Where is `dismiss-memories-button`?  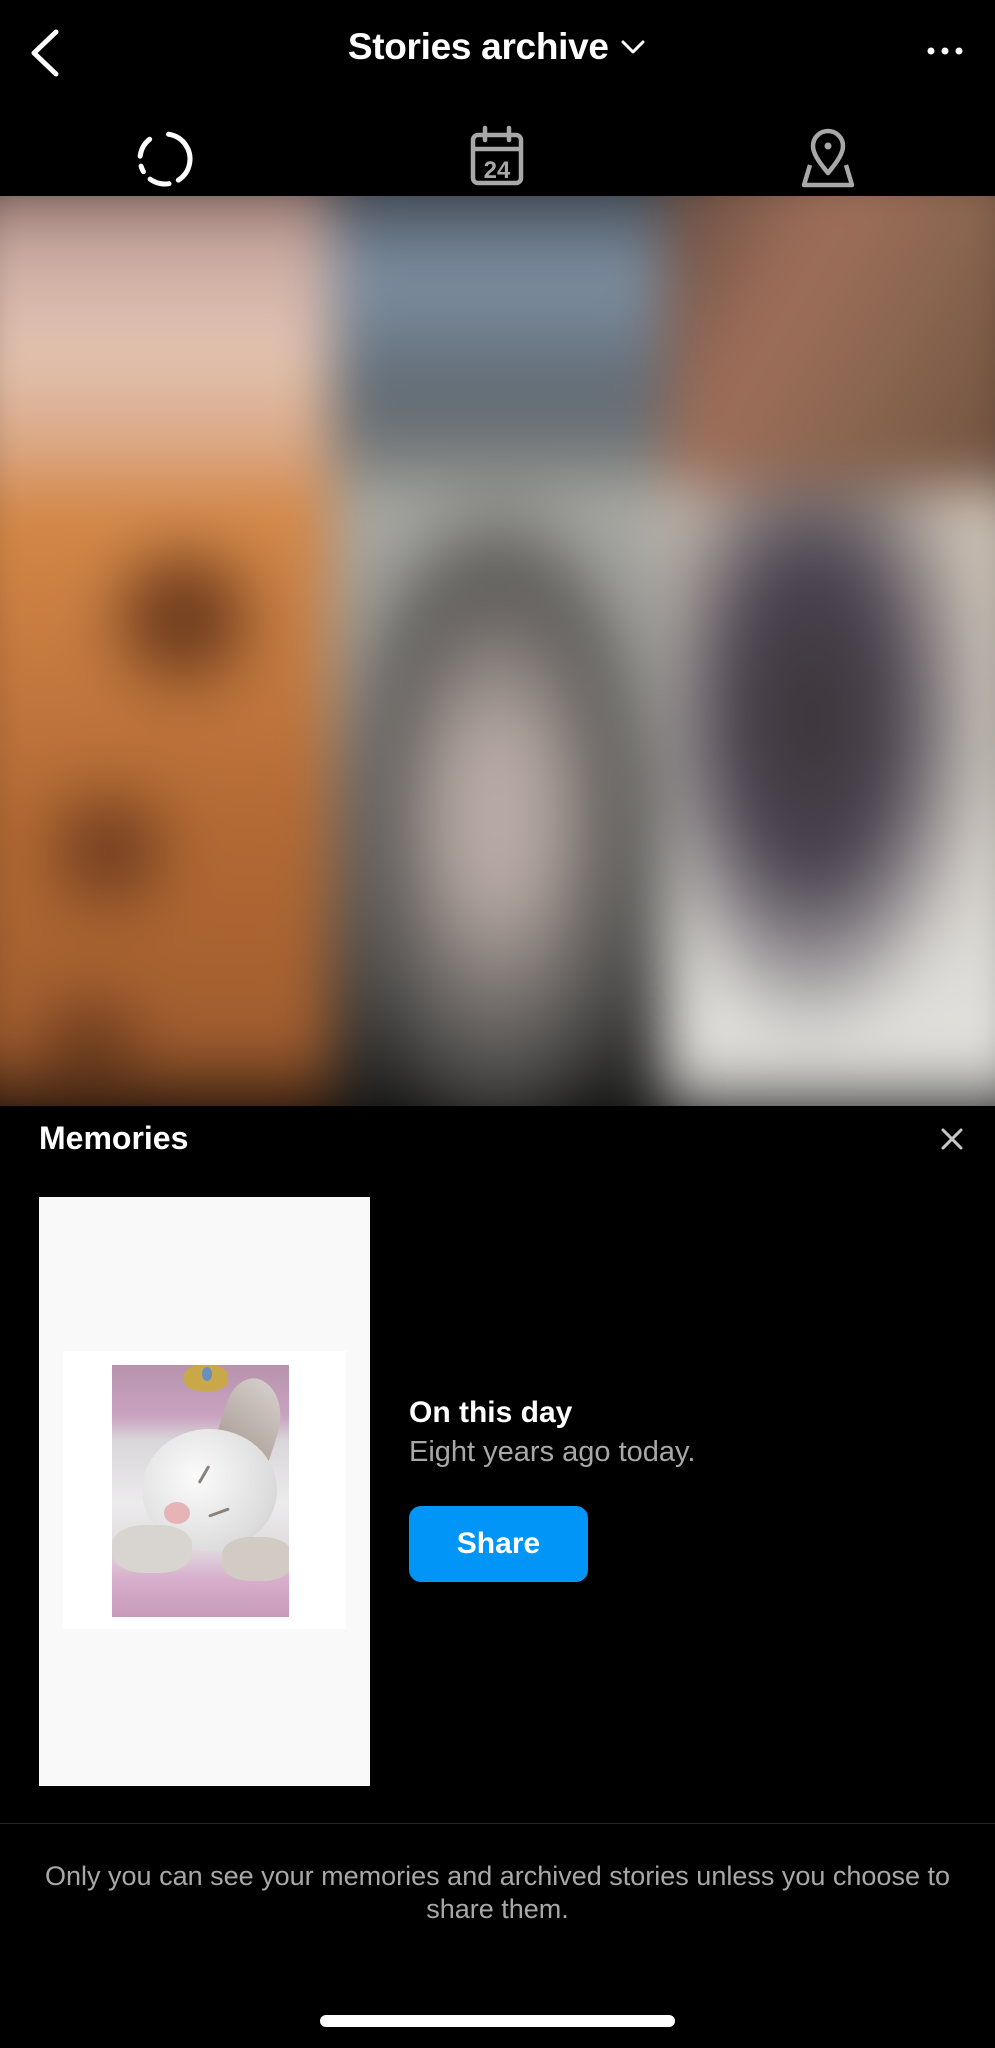 dismiss-memories-button is located at coordinates (952, 1139).